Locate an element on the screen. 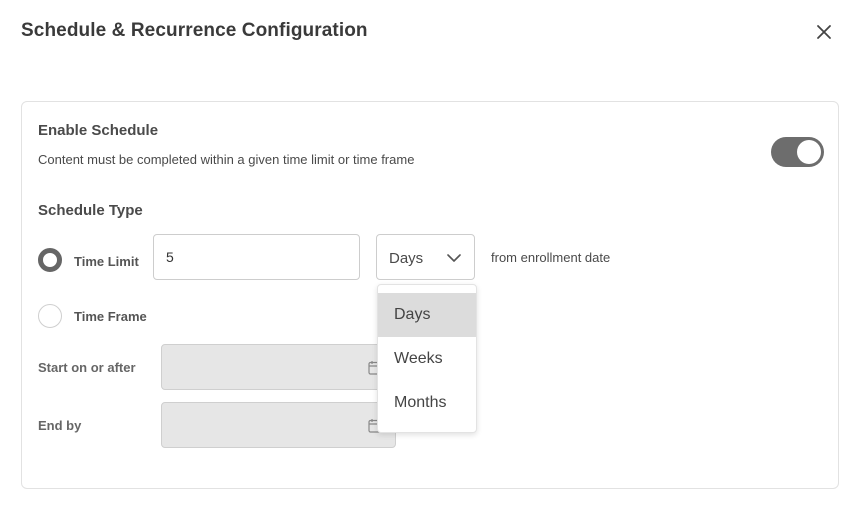 The width and height of the screenshot is (852, 505). time-unit-select: Days is located at coordinates (425, 257).